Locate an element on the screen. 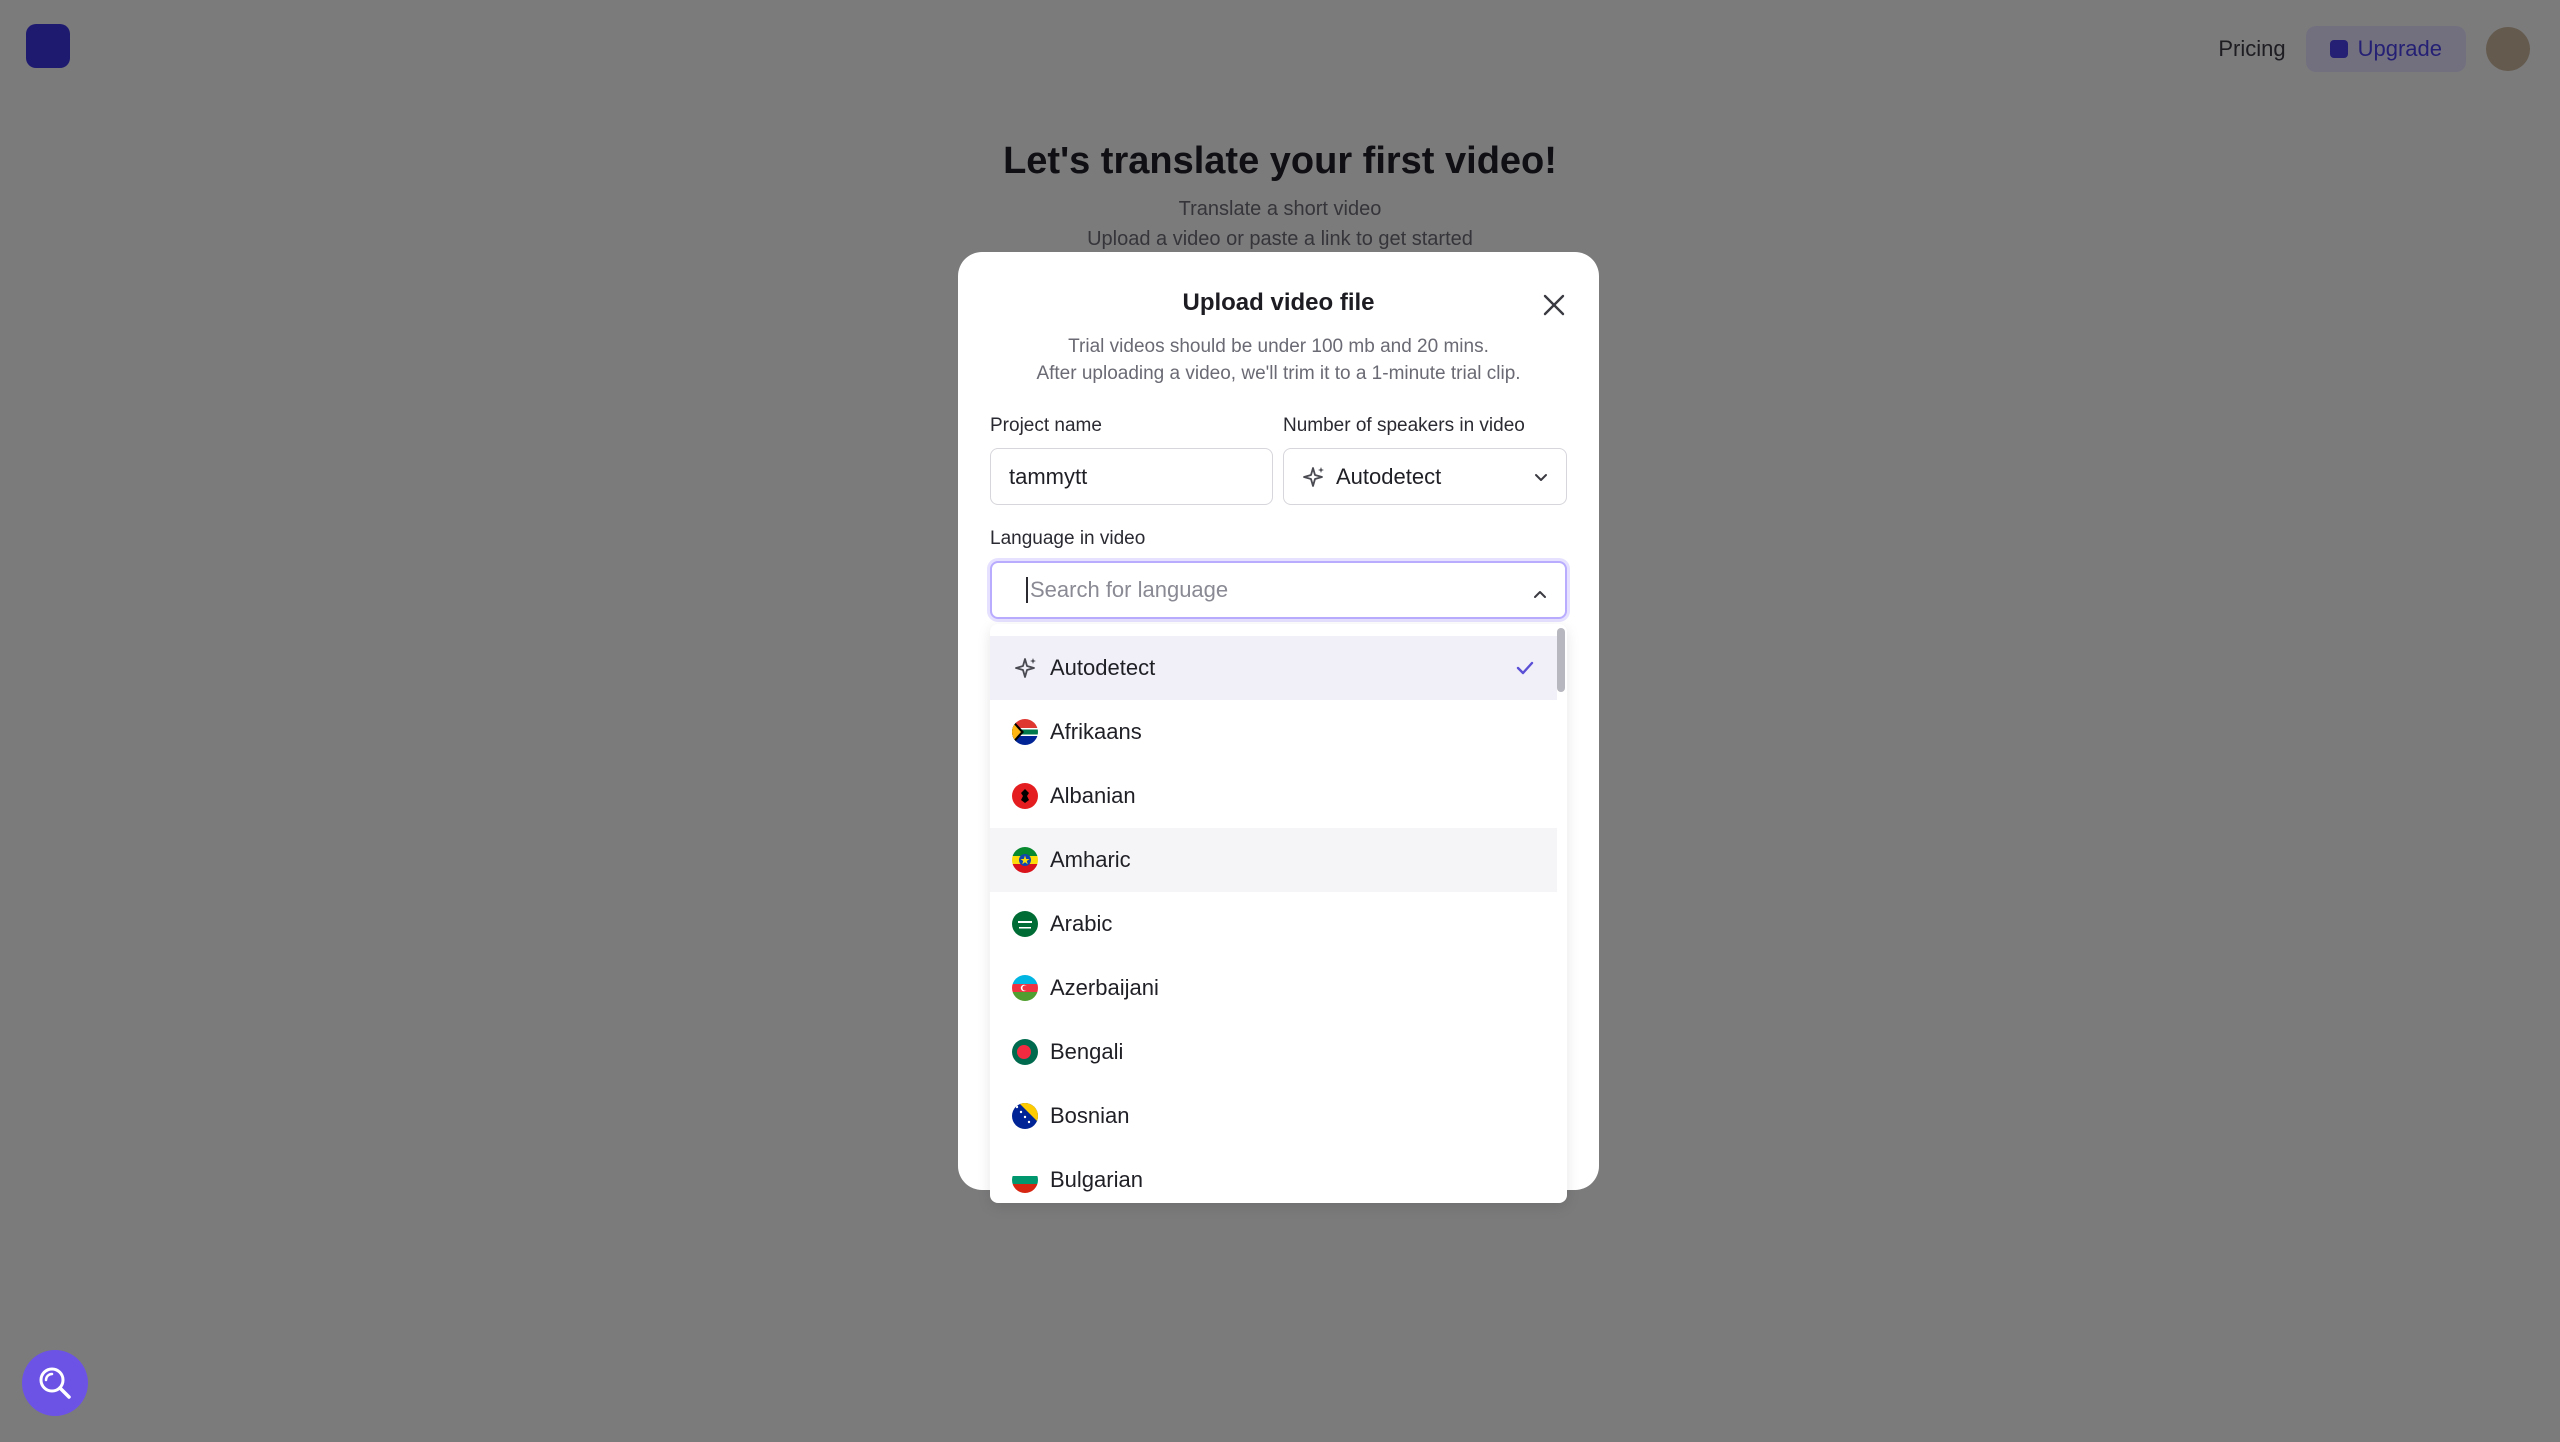  language-option-autodetect: Autodetect is located at coordinates (1273, 668).